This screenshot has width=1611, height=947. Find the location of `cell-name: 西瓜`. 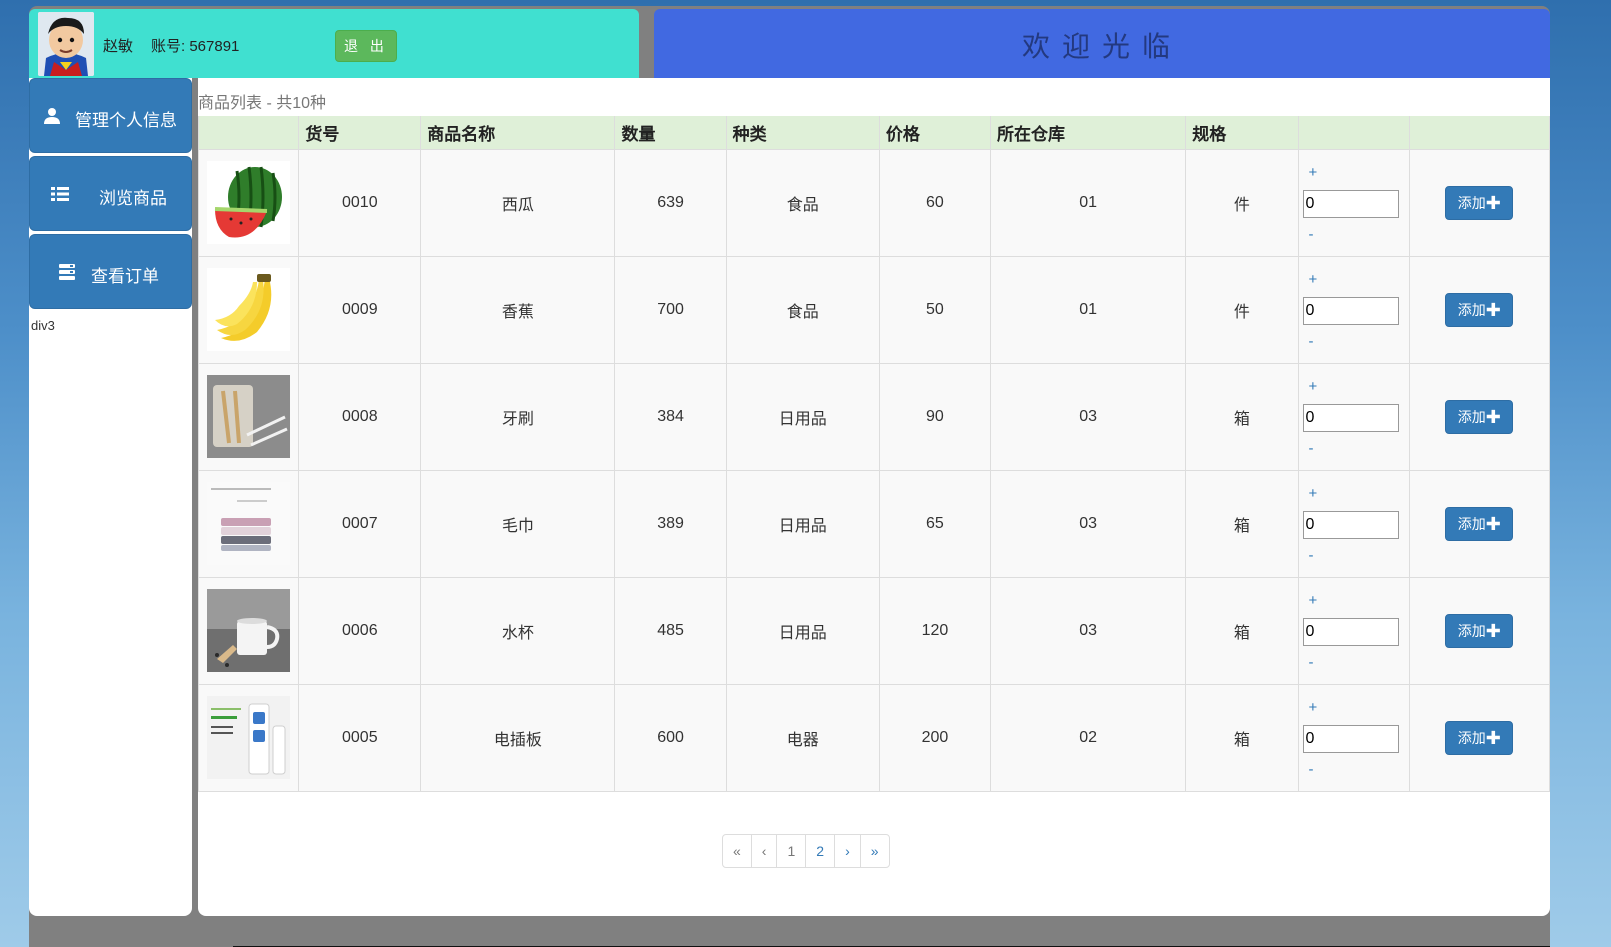

cell-name: 西瓜 is located at coordinates (518, 202).